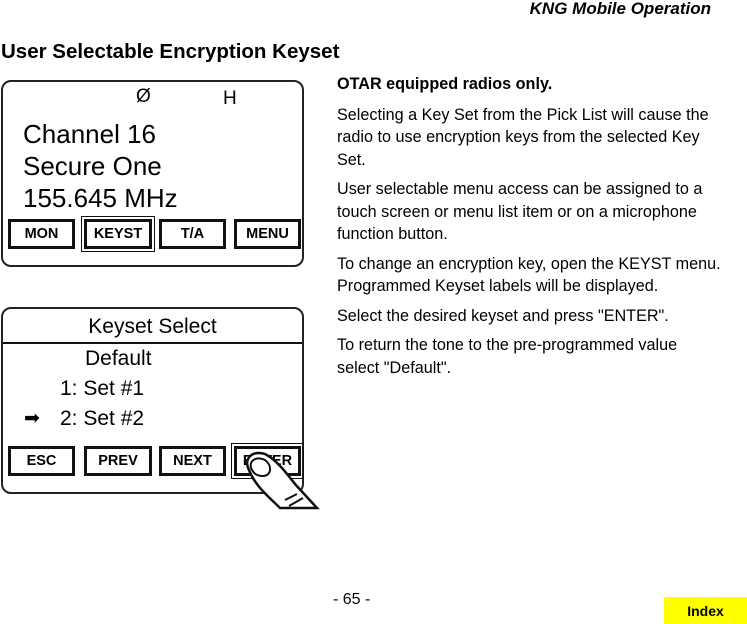  Describe the element at coordinates (152, 343) in the screenshot. I see `menu-divider` at that location.